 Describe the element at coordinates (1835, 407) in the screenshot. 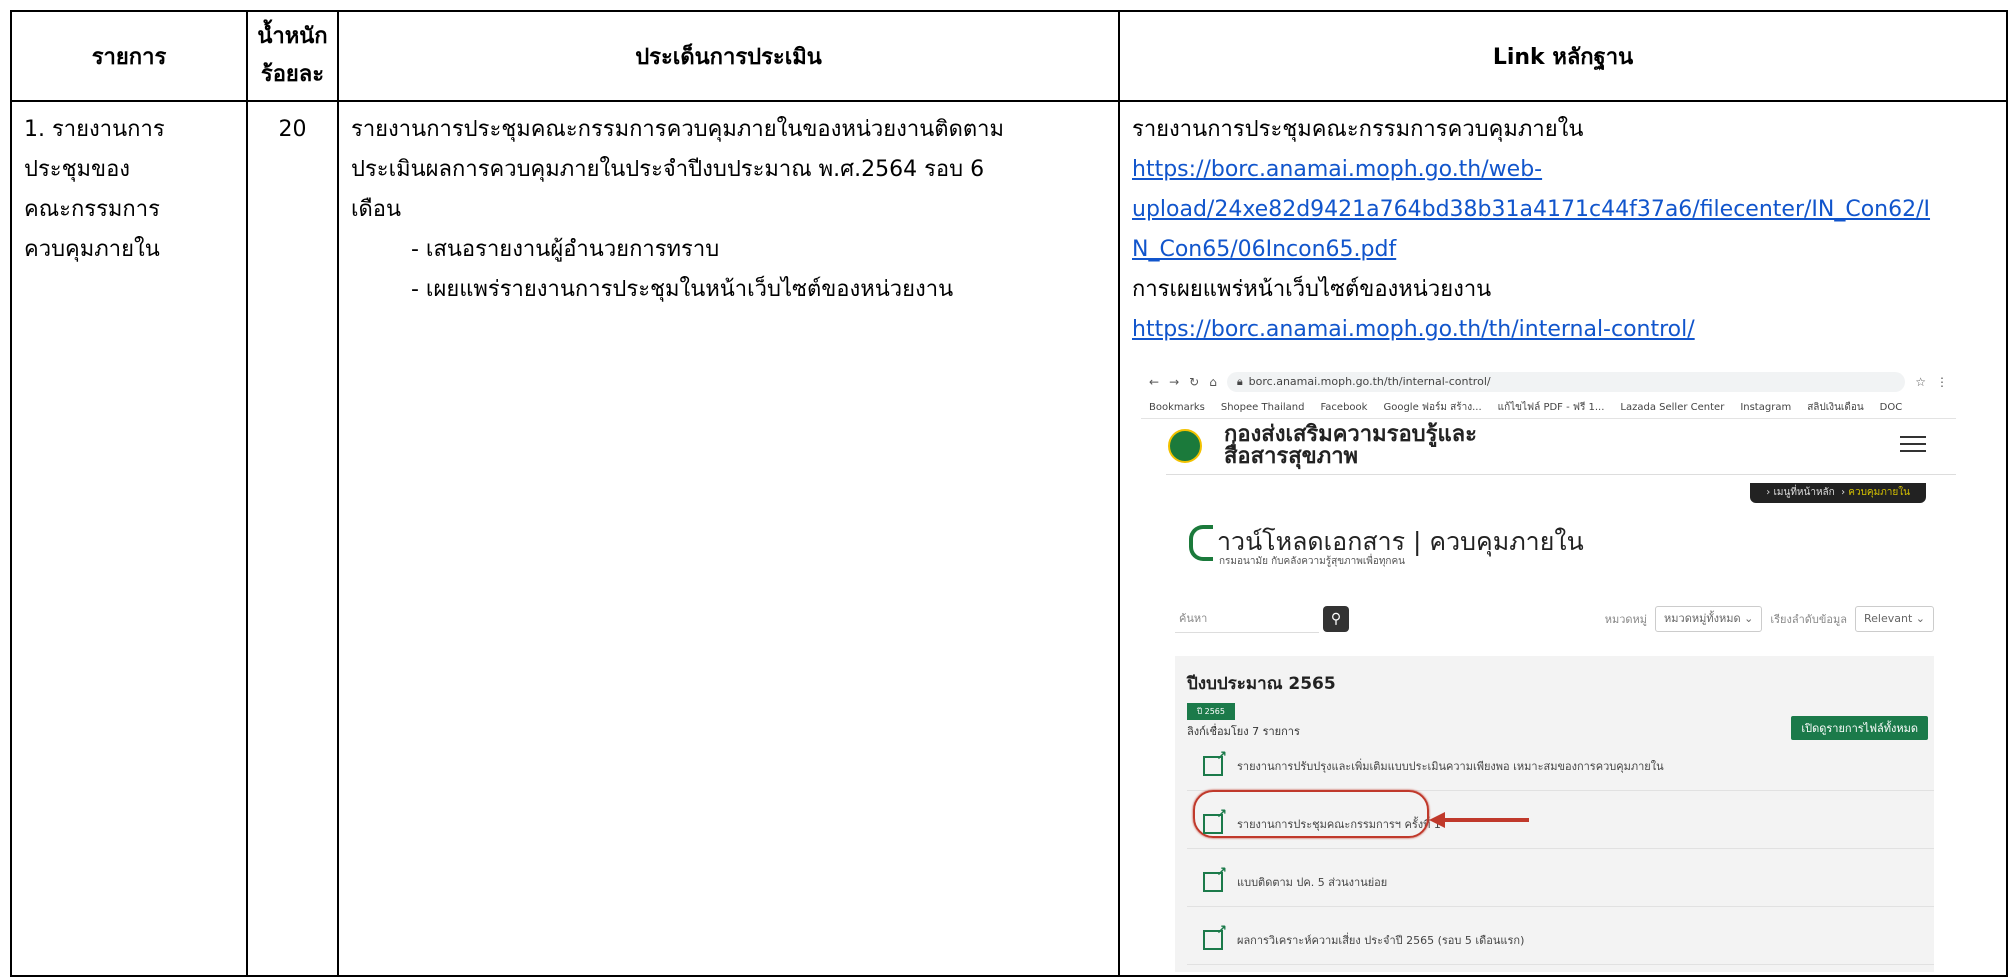

I see `bookmark-item: สลิปเงินเดือน` at that location.